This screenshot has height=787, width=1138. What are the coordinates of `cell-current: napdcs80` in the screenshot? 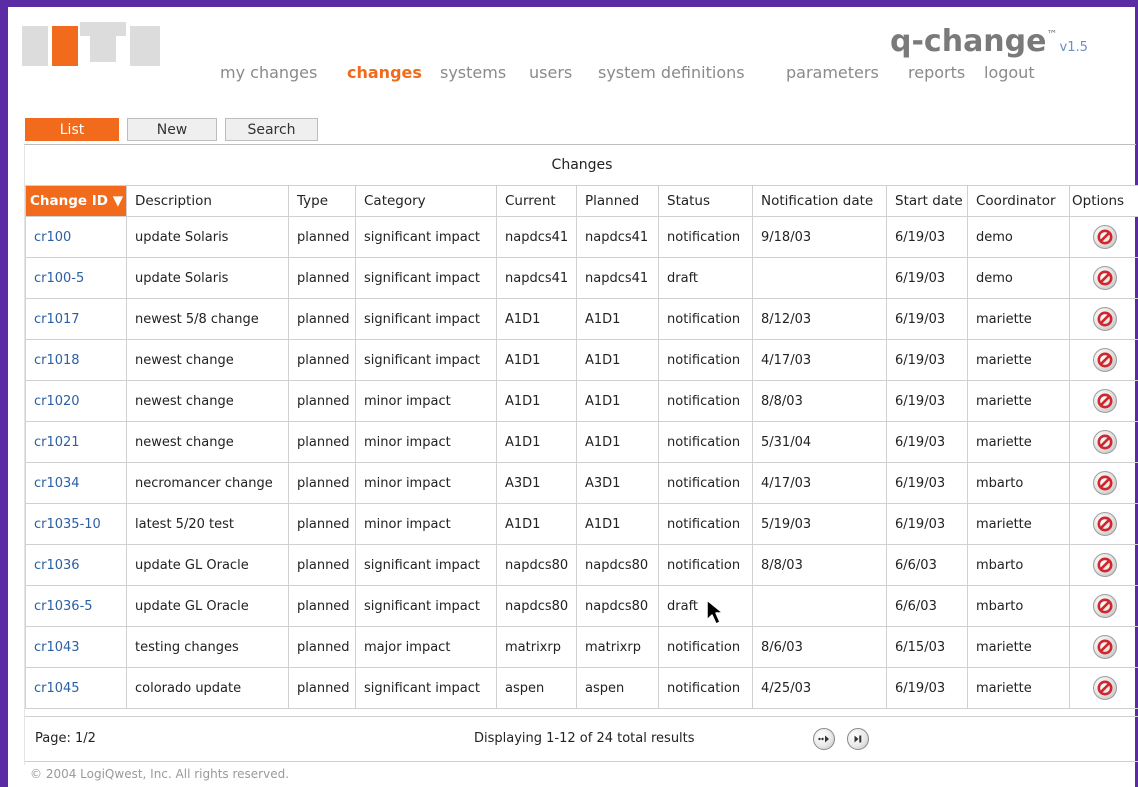 It's located at (536, 565).